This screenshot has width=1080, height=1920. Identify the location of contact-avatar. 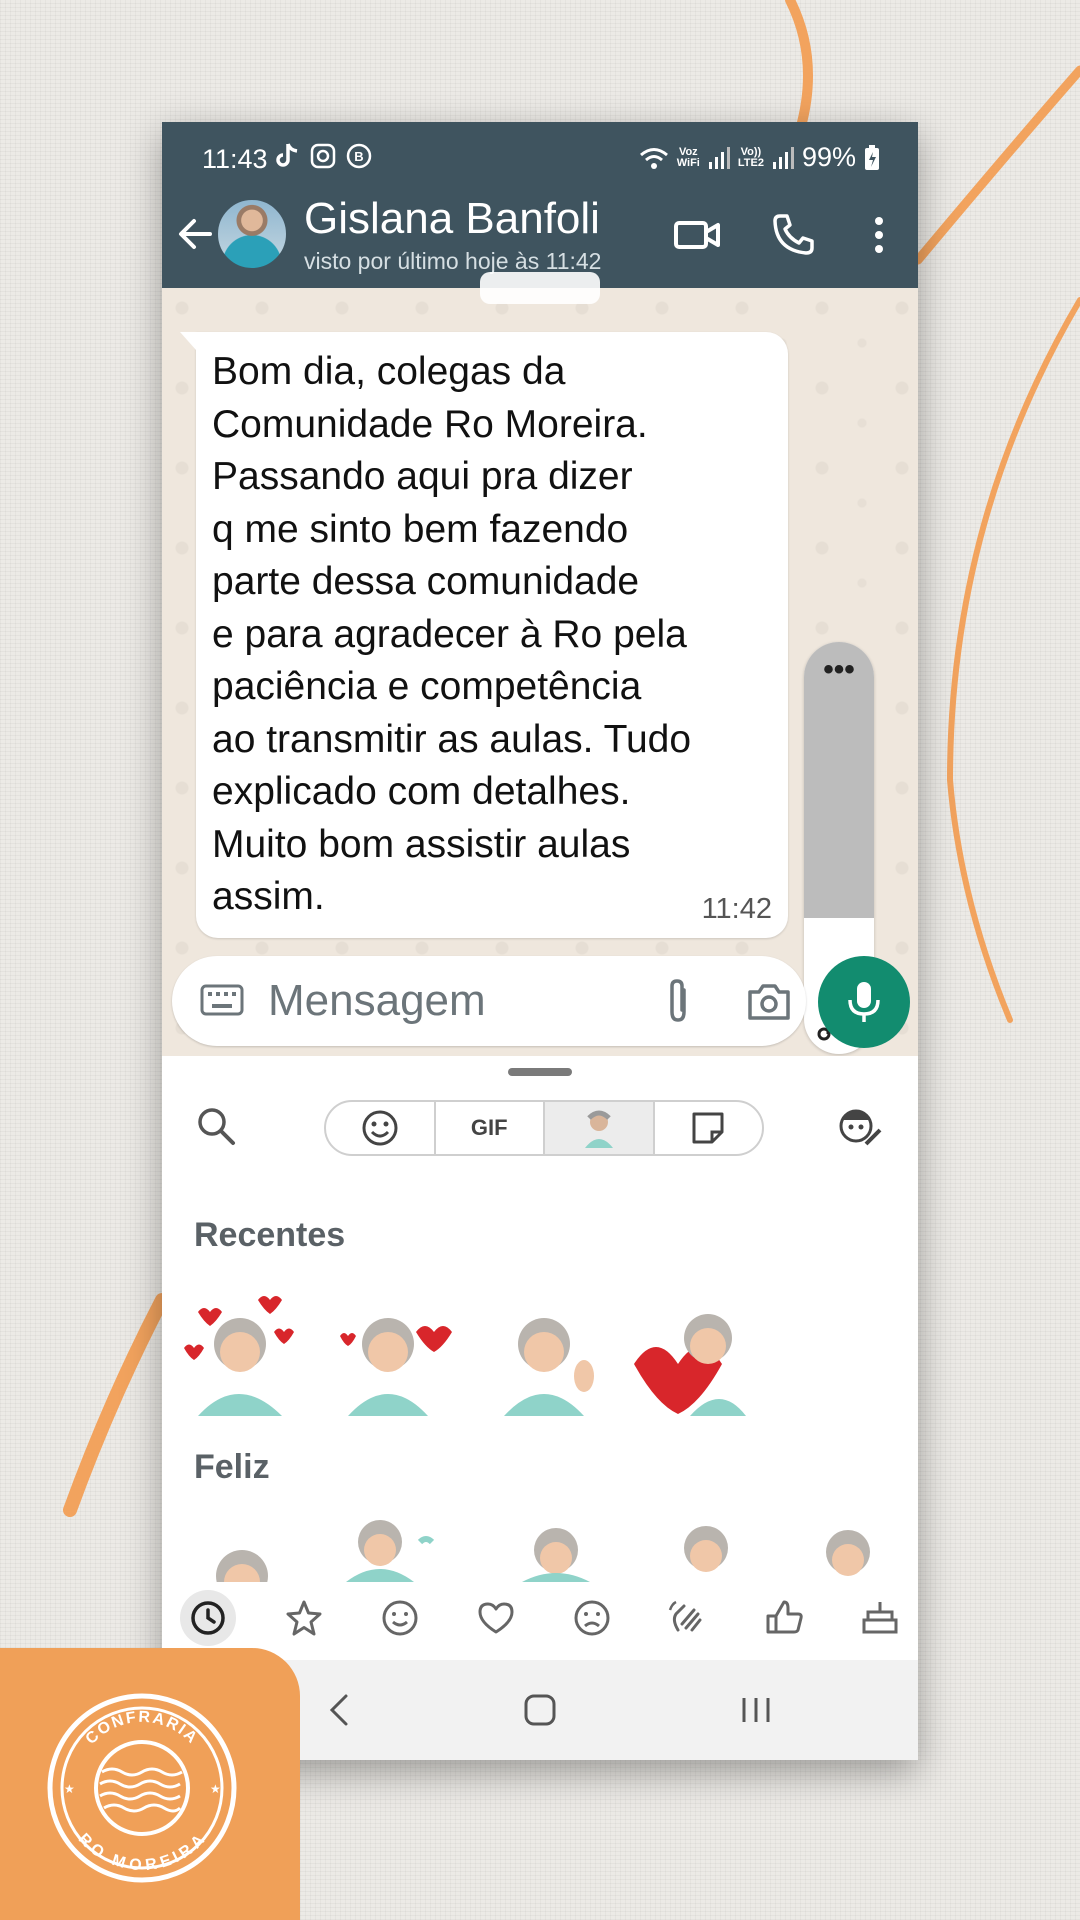
(252, 234).